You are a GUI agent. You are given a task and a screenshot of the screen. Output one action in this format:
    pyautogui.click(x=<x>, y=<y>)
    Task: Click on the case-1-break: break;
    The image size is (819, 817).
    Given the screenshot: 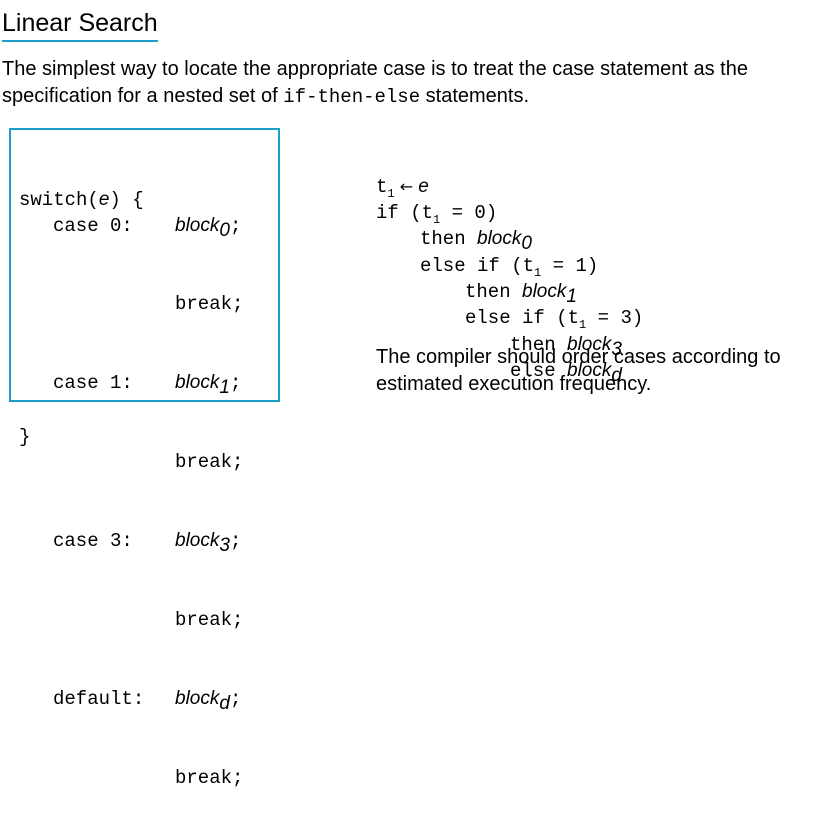 What is the action you would take?
    pyautogui.click(x=209, y=462)
    